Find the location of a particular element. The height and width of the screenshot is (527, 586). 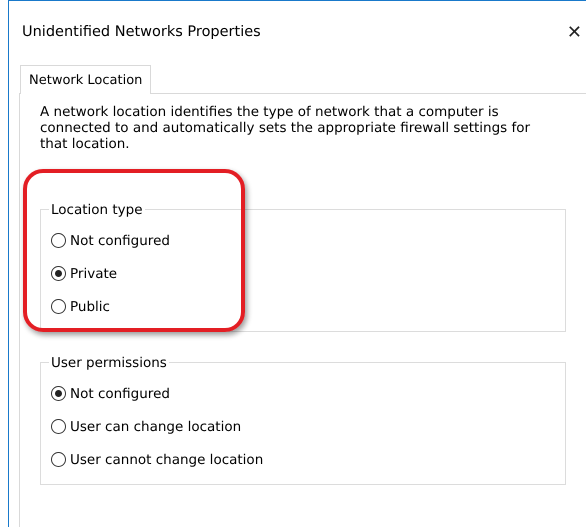

tab: Network Location is located at coordinates (86, 79).